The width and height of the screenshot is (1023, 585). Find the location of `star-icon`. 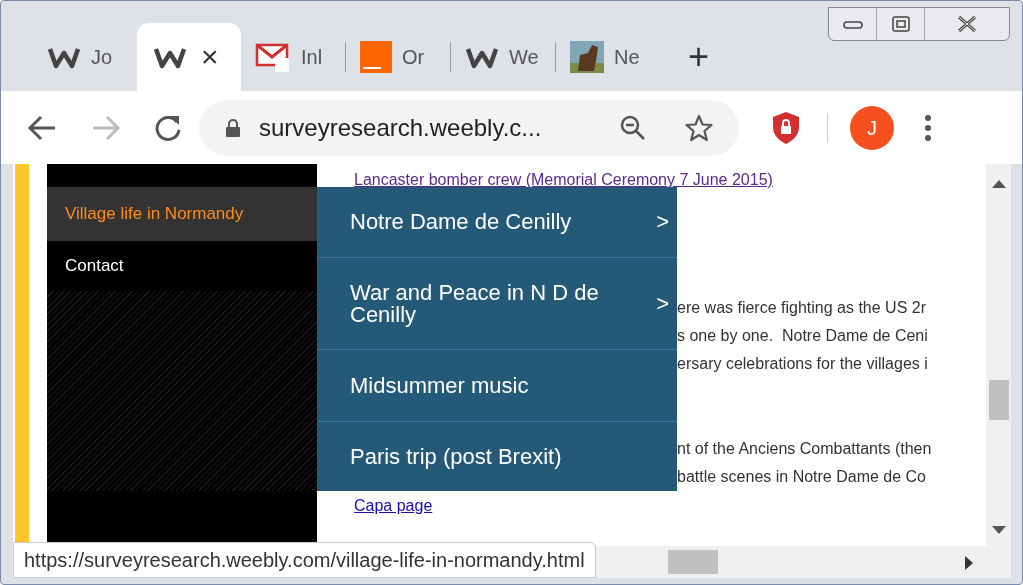

star-icon is located at coordinates (699, 127).